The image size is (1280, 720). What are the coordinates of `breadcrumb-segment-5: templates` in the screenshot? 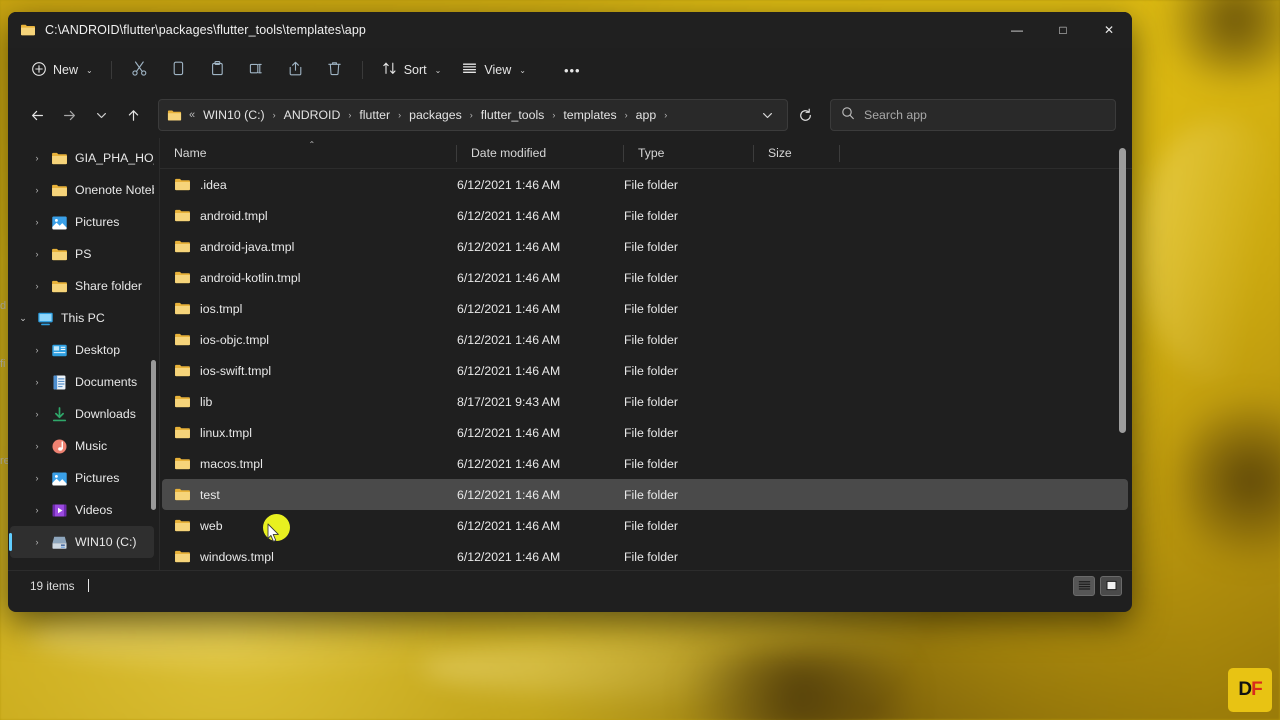 It's located at (589, 115).